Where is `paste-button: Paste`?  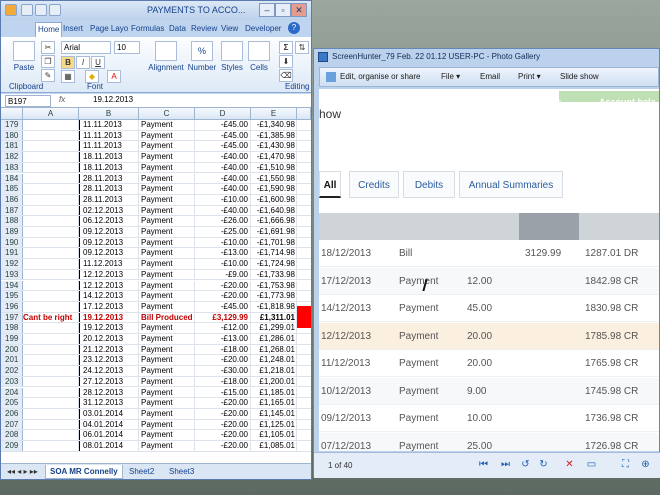
paste-button: Paste is located at coordinates (24, 56).